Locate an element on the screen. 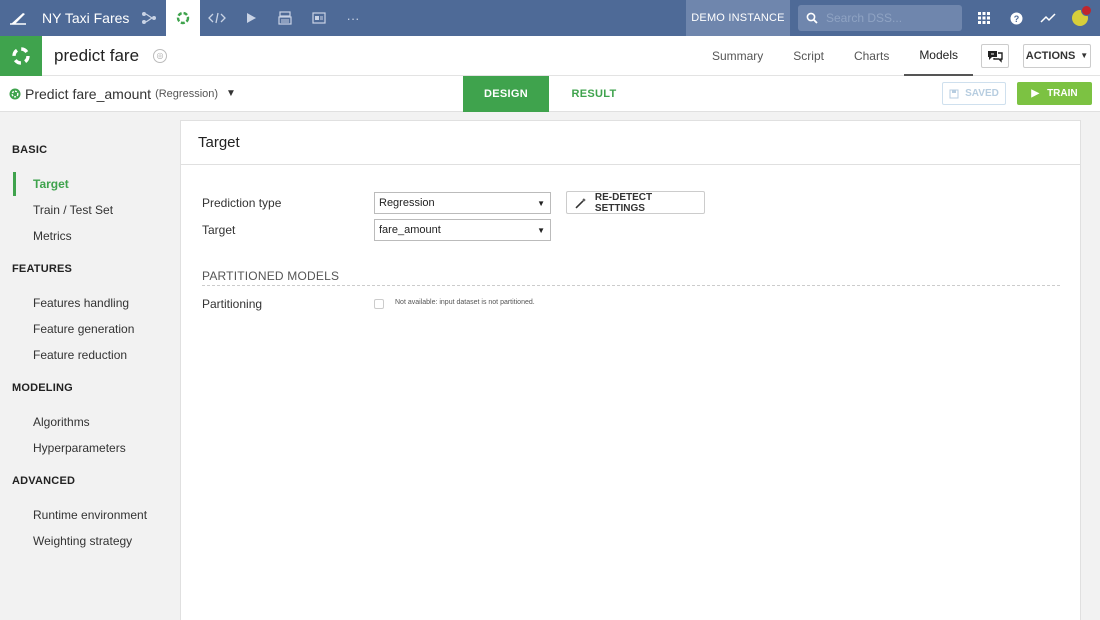 The height and width of the screenshot is (620, 1100). notification-badge is located at coordinates (1086, 10).